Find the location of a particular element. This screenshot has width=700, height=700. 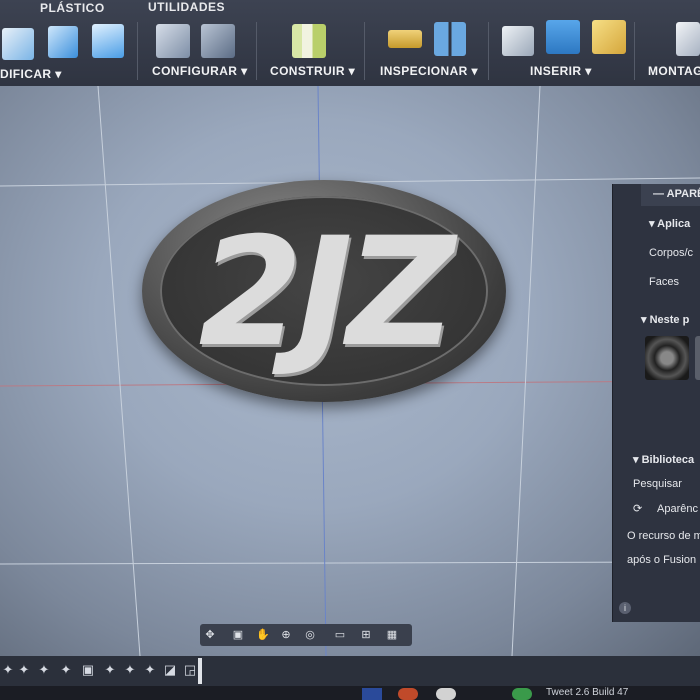

insert-derive-icon is located at coordinates (518, 41).